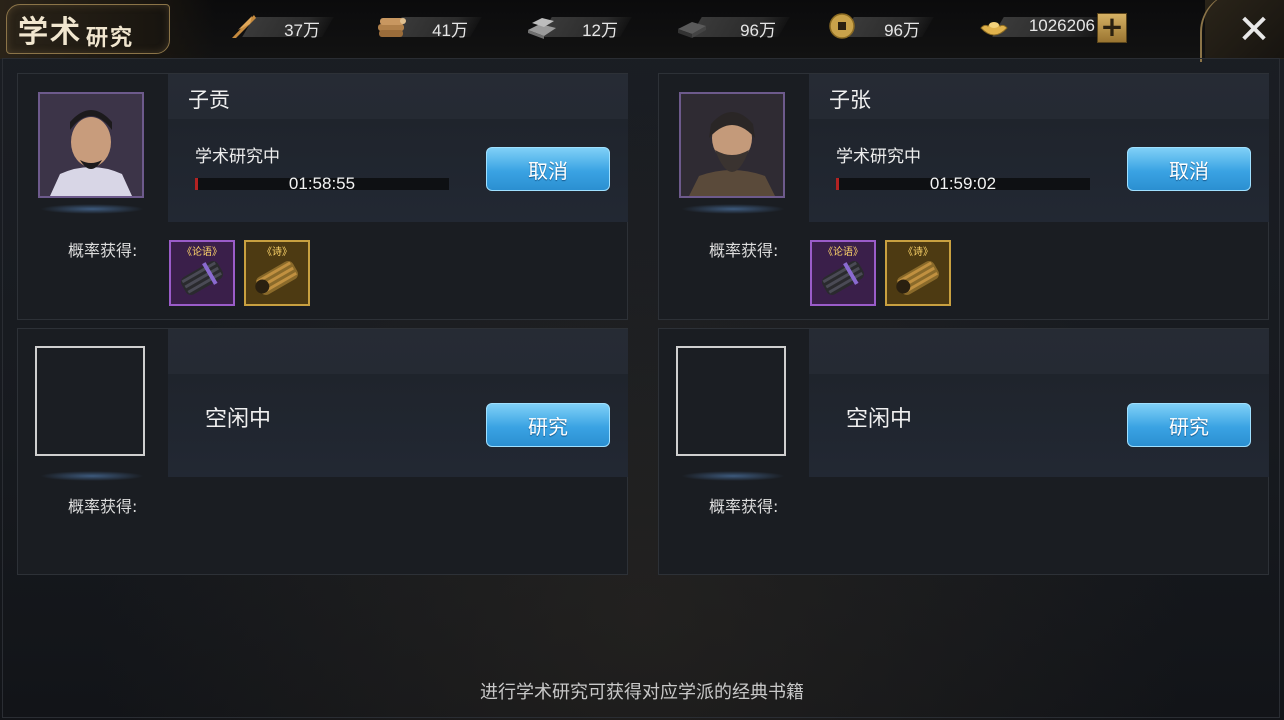  Describe the element at coordinates (850, 100) in the screenshot. I see `scholar-name: 子张` at that location.